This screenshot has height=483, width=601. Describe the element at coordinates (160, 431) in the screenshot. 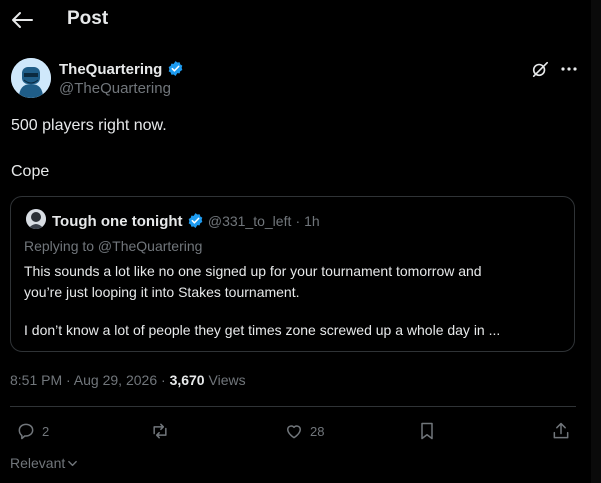

I see `repost-icon` at that location.